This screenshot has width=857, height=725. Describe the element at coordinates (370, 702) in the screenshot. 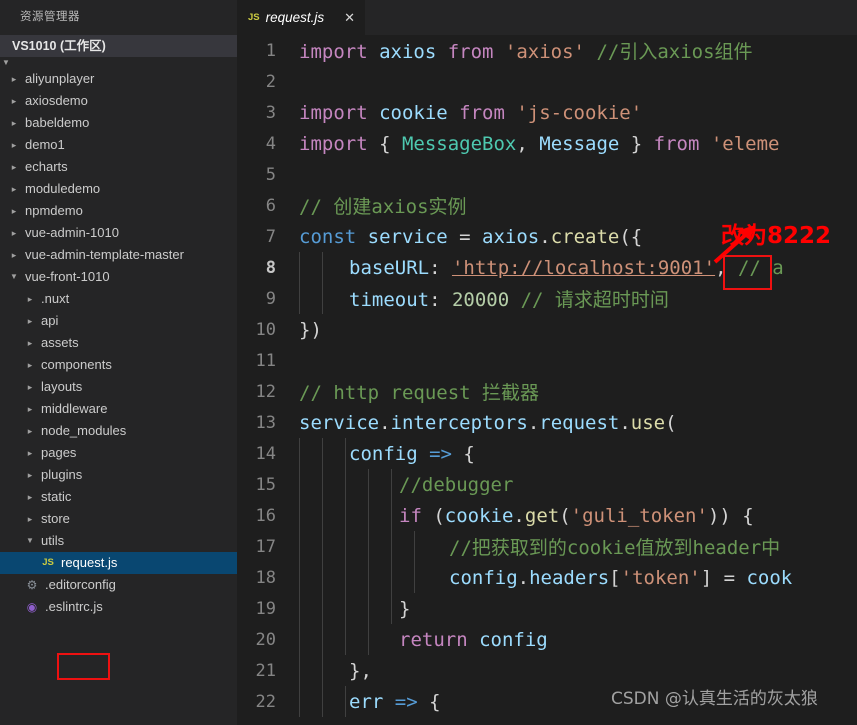

I see `code-content: err => {` at that location.